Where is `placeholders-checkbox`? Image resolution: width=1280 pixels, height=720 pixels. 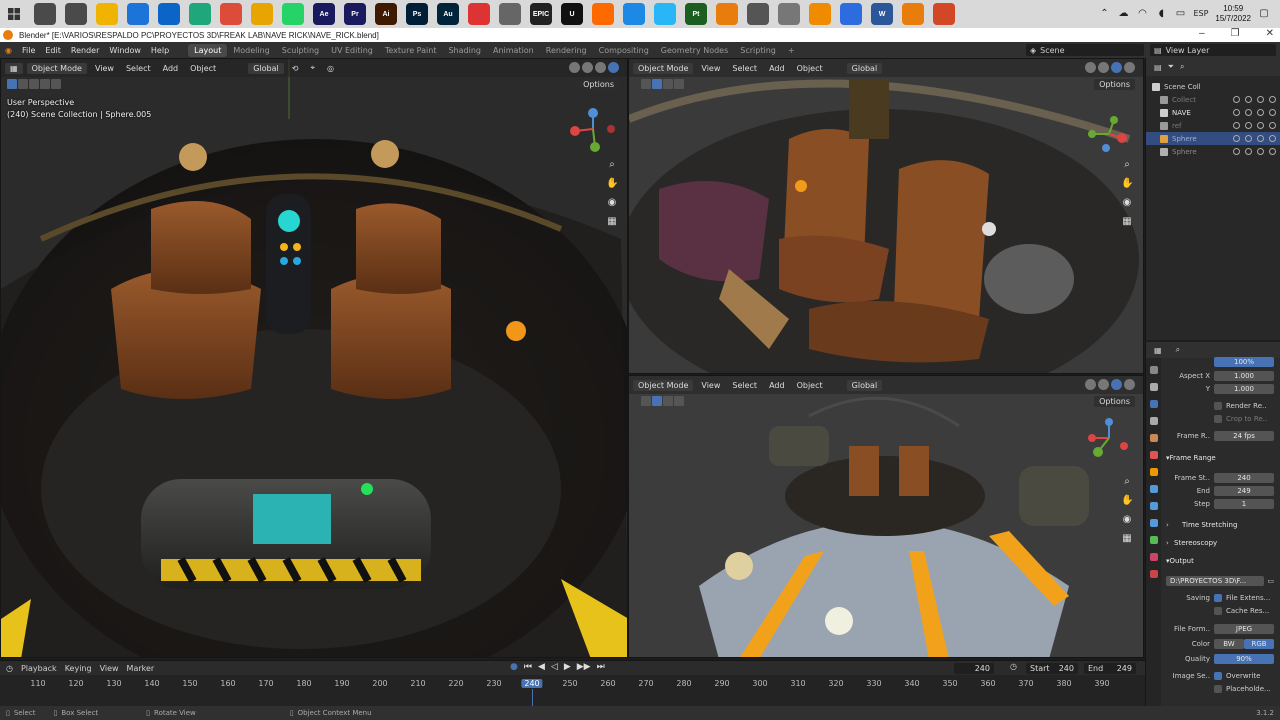 placeholders-checkbox is located at coordinates (1218, 688).